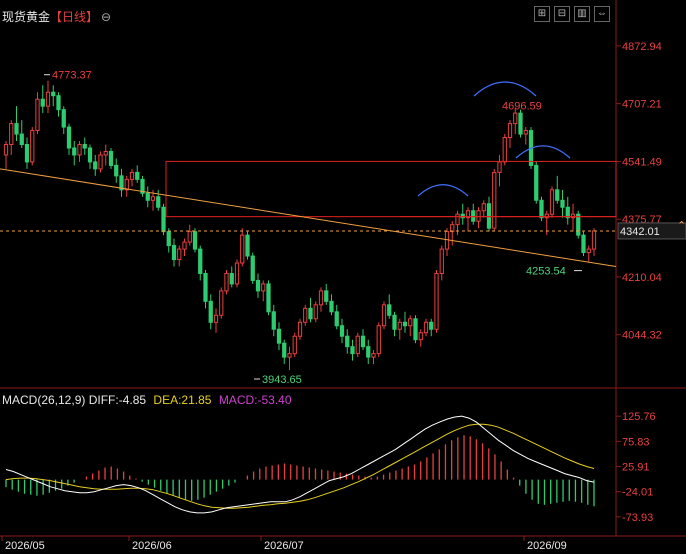  I want to click on x-axis-label: 2026/05, so click(25, 546).